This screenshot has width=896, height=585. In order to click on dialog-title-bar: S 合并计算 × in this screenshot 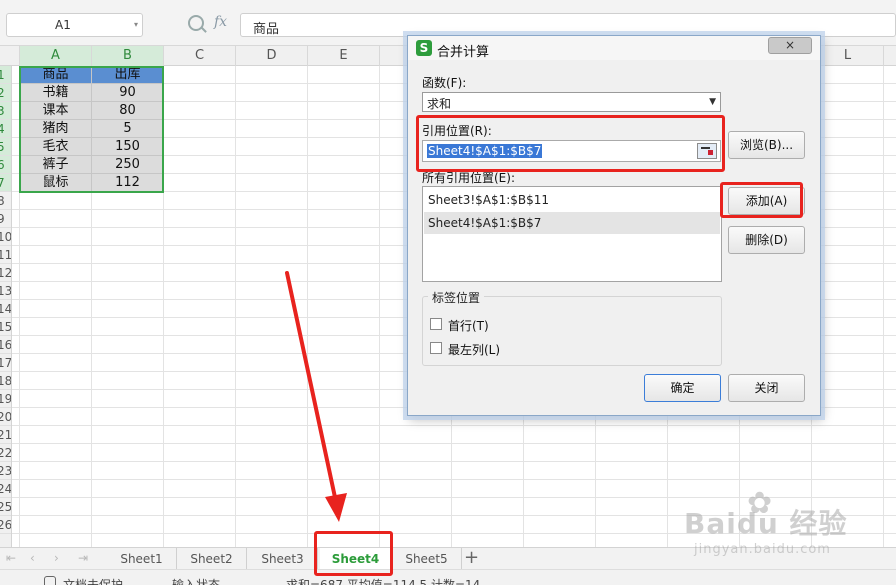, I will do `click(614, 48)`.